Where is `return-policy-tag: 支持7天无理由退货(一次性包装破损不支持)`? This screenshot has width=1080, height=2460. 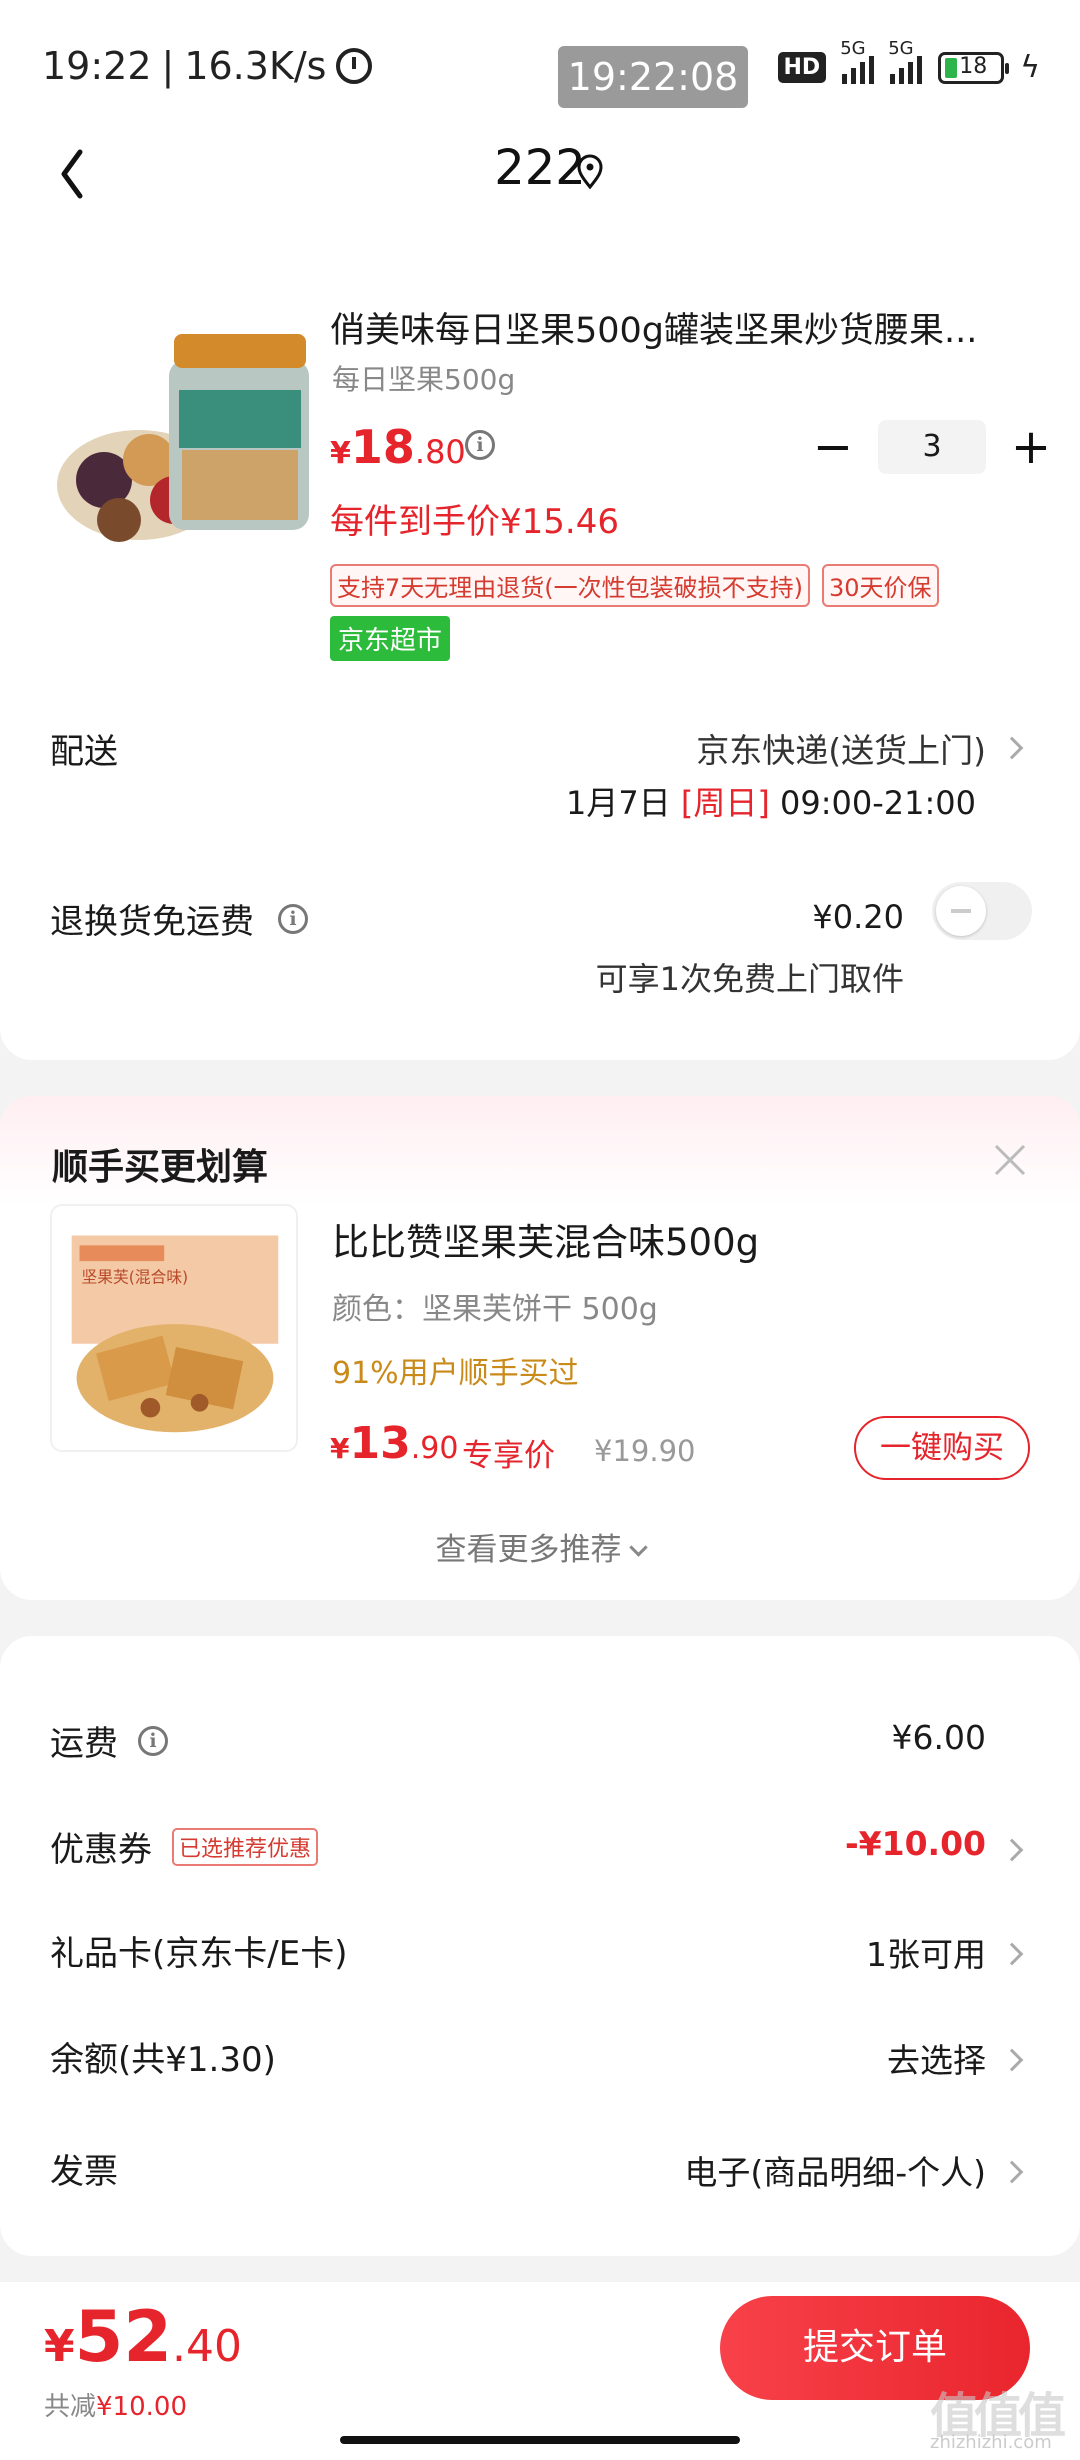
return-policy-tag: 支持7天无理由退货(一次性包装破损不支持) is located at coordinates (570, 585).